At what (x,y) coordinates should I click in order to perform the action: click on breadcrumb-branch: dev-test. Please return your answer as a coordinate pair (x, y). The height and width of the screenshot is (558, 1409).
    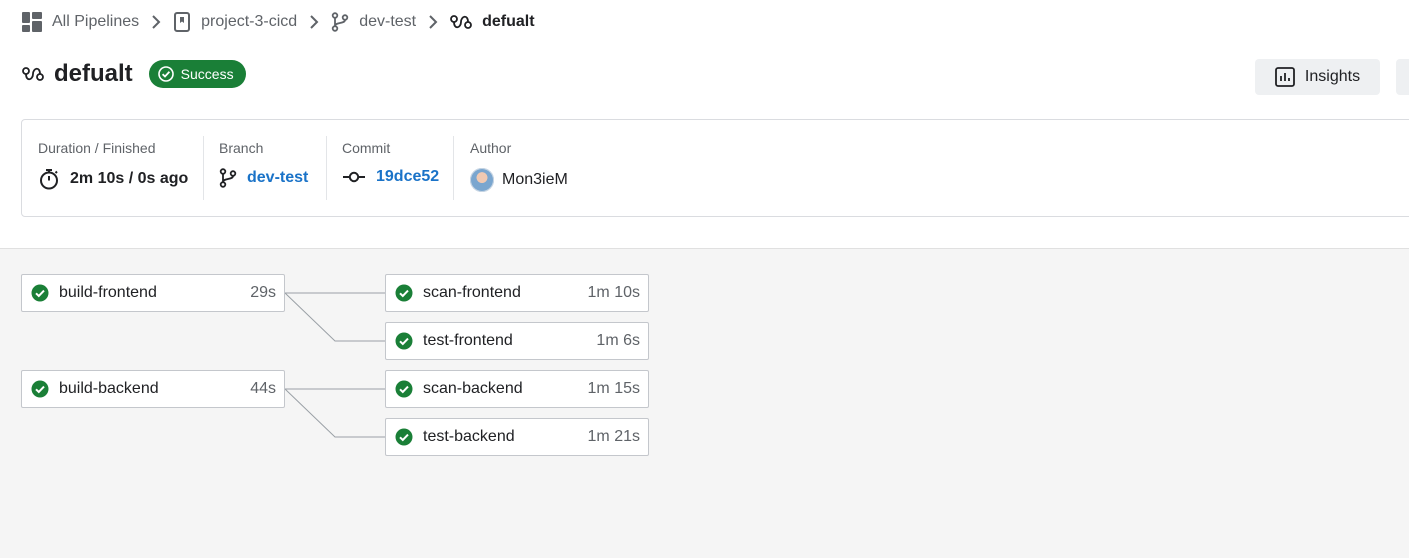
    Looking at the image, I should click on (373, 22).